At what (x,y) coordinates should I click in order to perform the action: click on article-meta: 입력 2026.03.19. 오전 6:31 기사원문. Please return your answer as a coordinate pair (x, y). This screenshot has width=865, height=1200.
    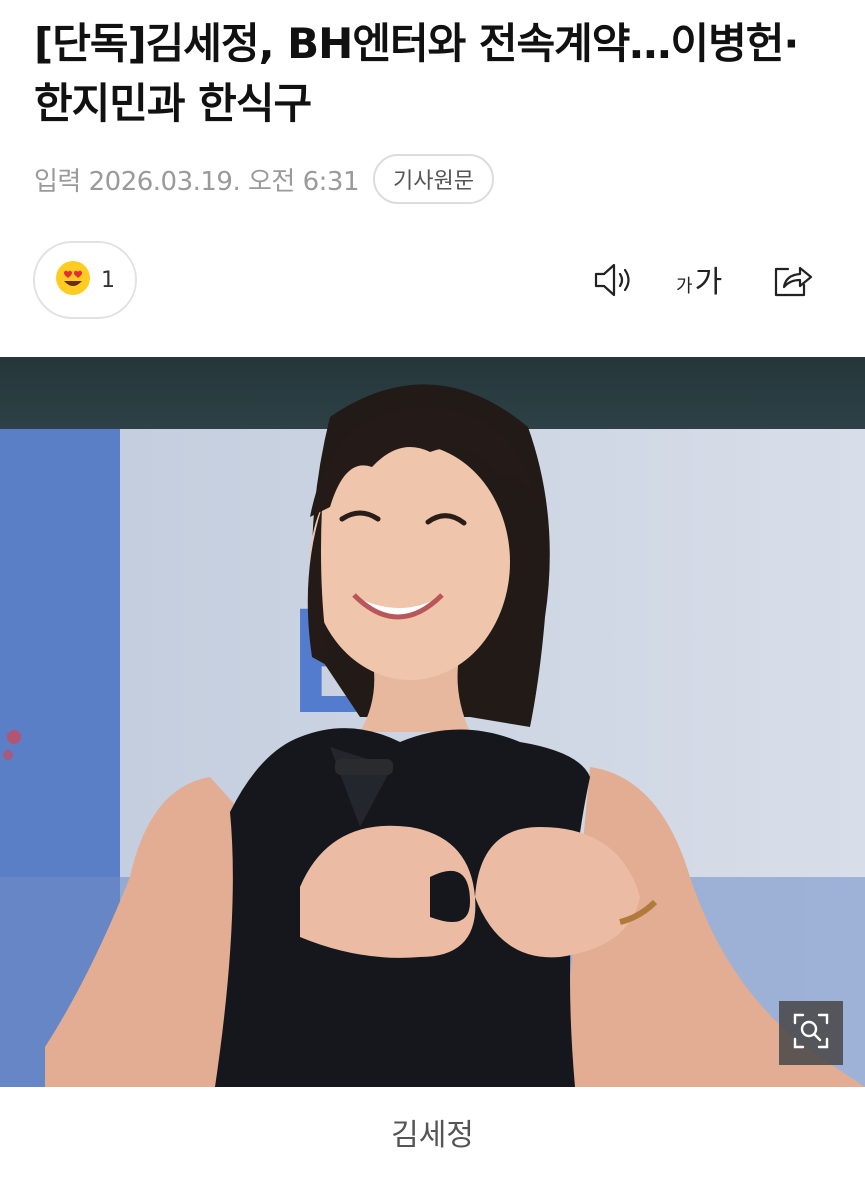
    Looking at the image, I should click on (264, 179).